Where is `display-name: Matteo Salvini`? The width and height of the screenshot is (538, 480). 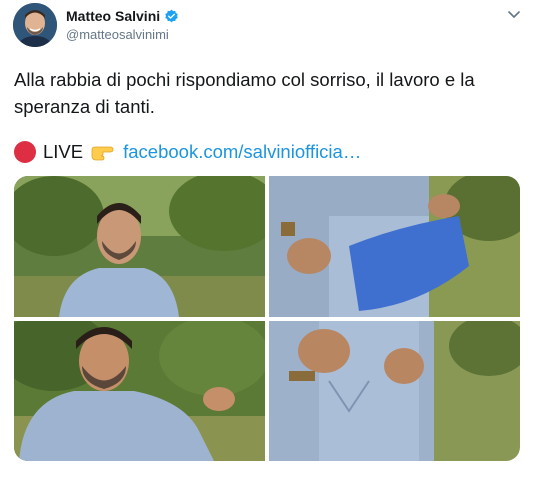
display-name: Matteo Salvini is located at coordinates (113, 16).